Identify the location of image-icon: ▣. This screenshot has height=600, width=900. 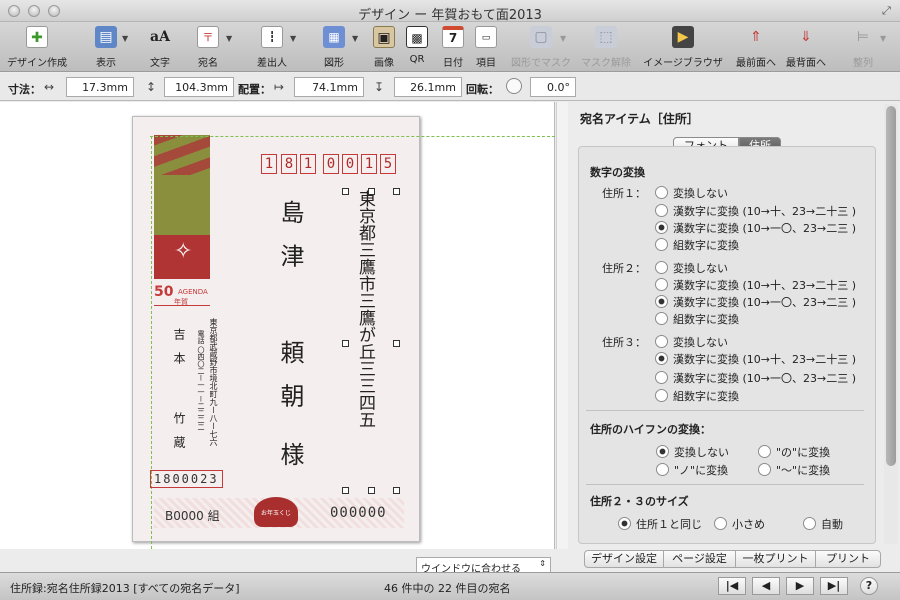
(384, 37).